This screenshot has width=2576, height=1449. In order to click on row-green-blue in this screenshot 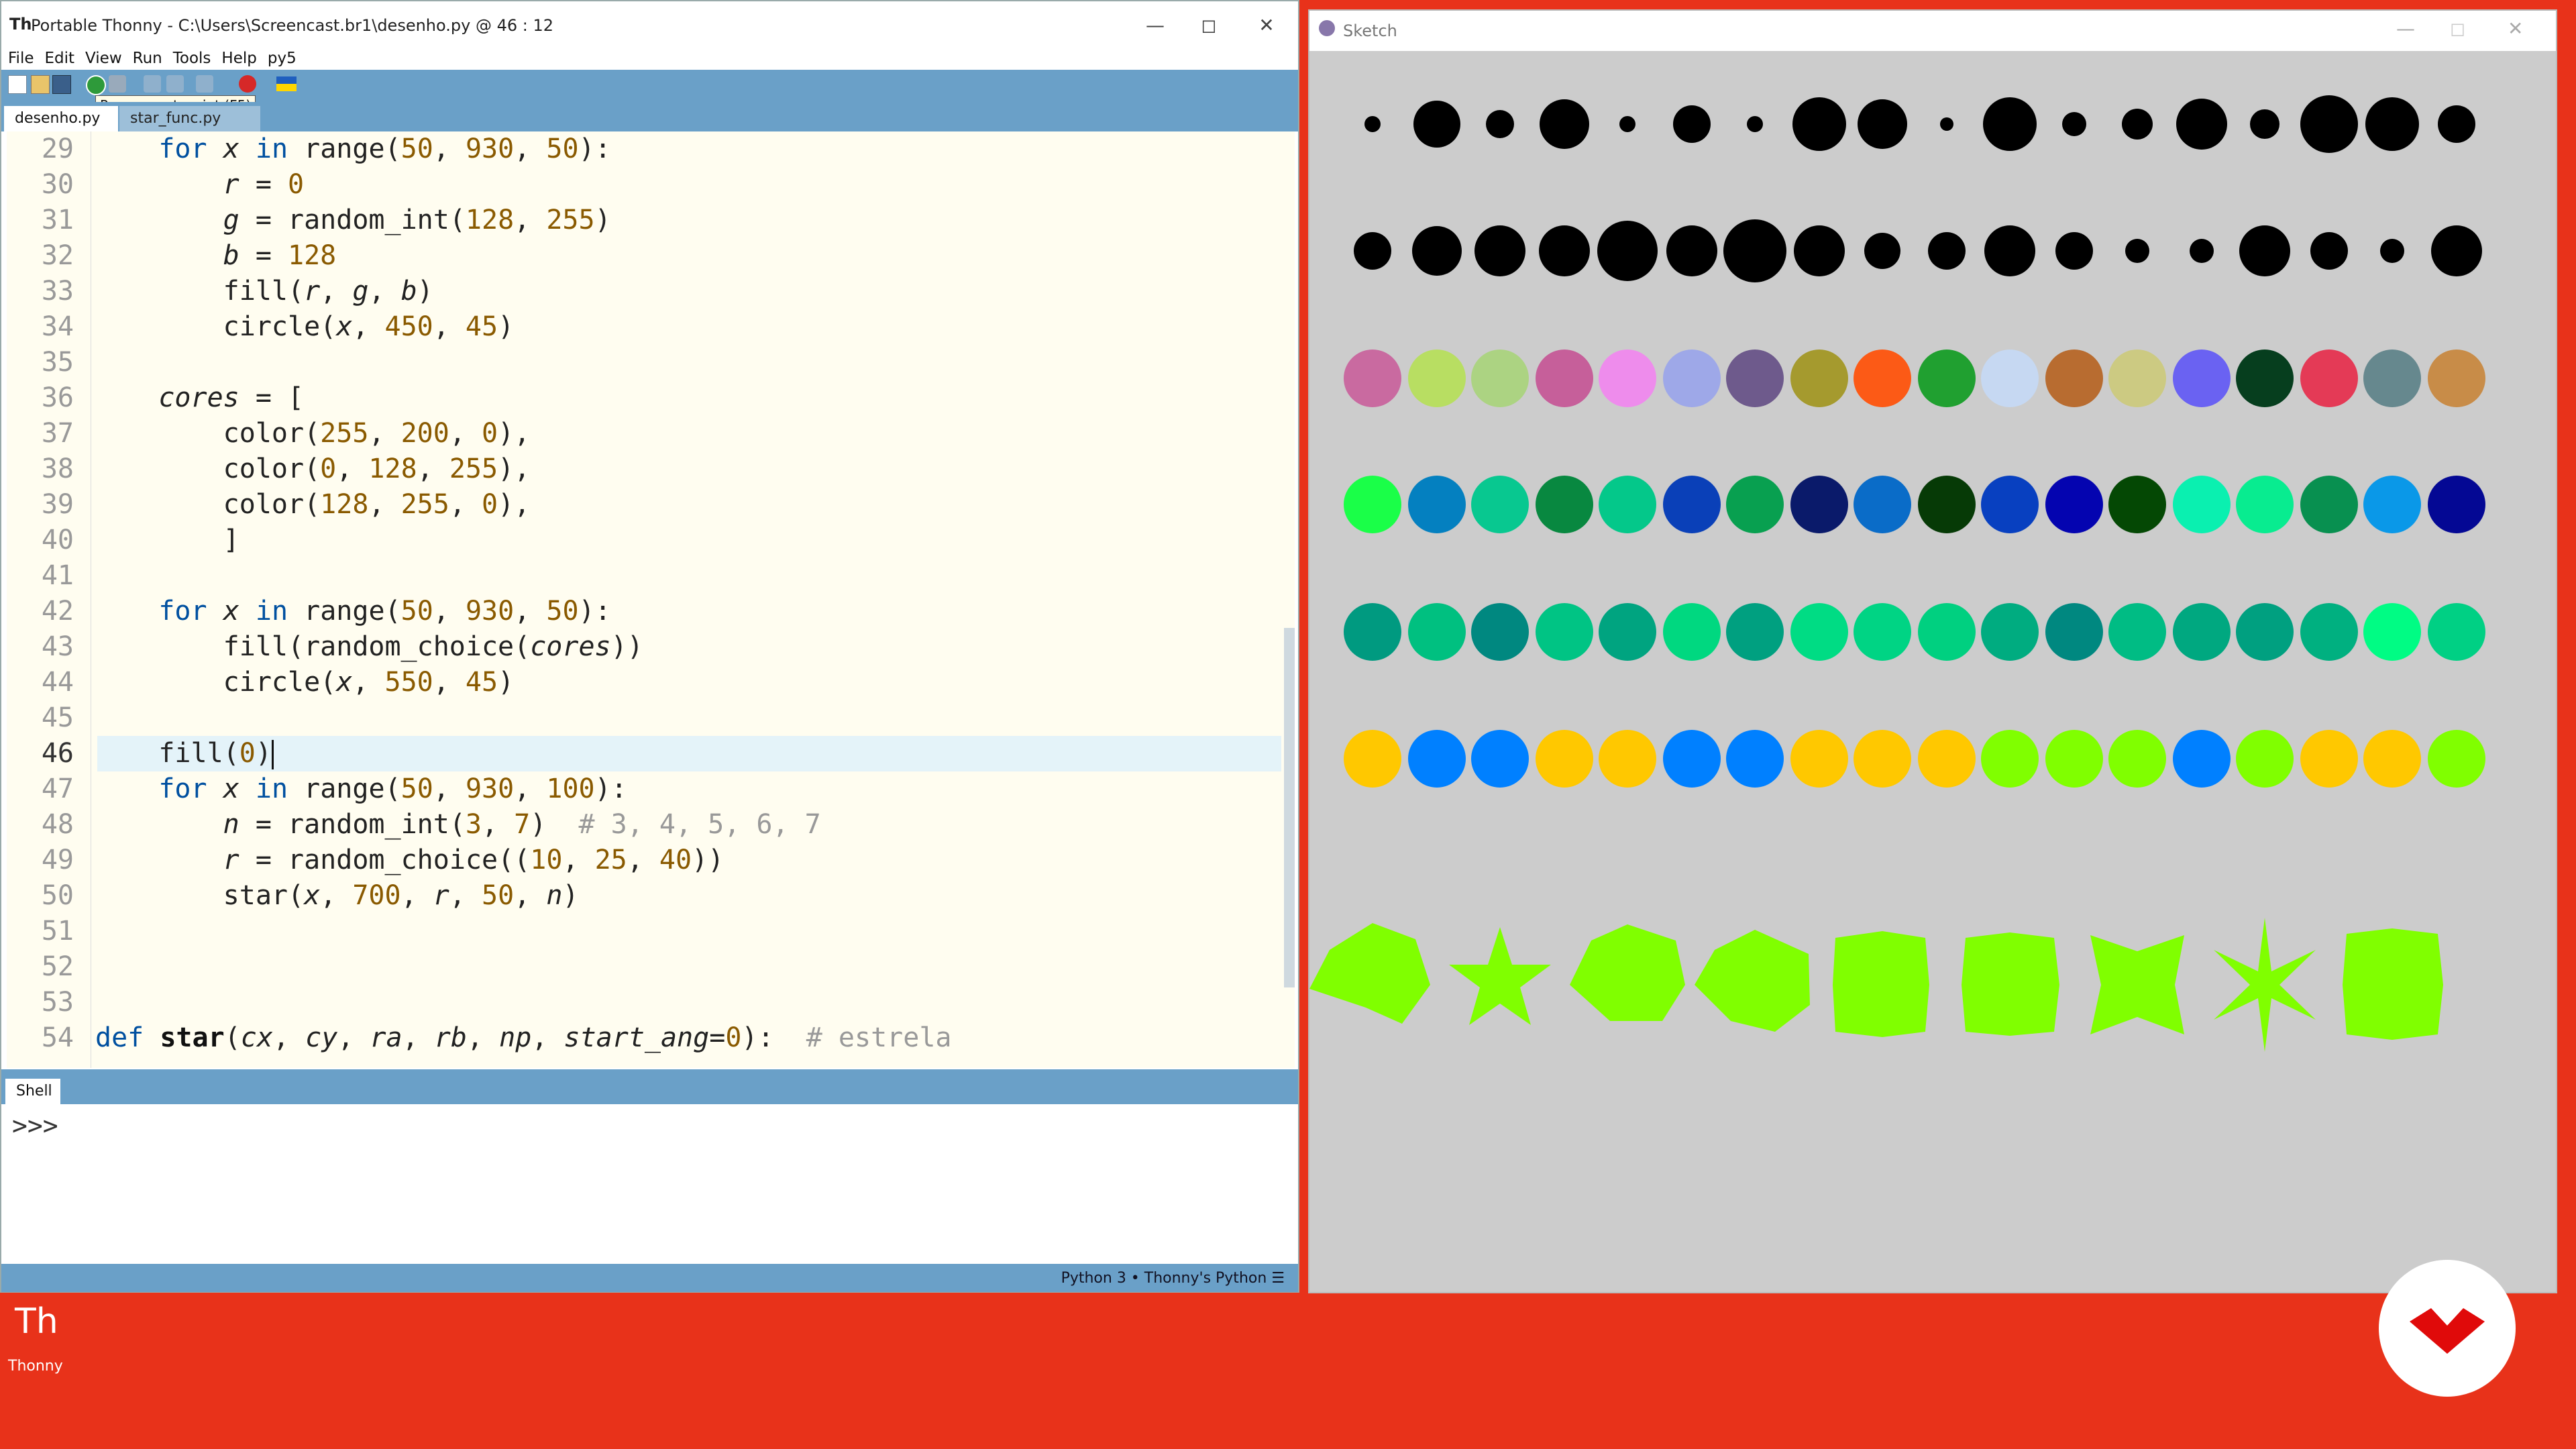, I will do `click(1914, 504)`.